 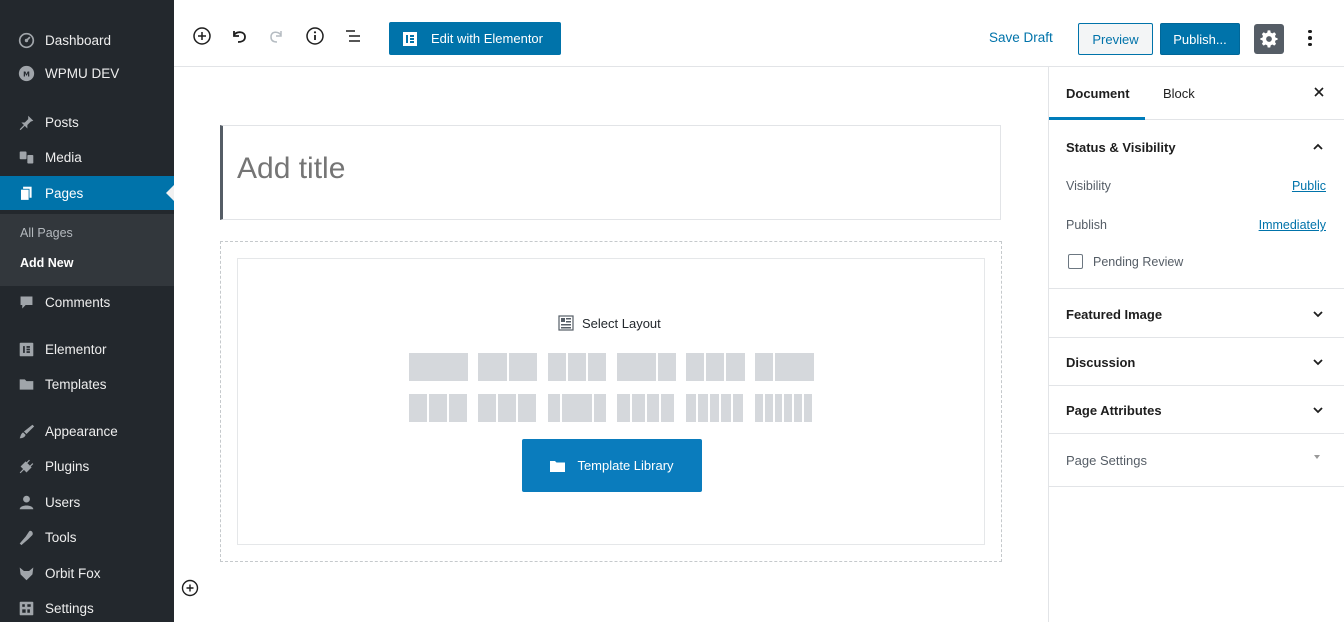 I want to click on visibility-label: Visibility, so click(x=1088, y=186).